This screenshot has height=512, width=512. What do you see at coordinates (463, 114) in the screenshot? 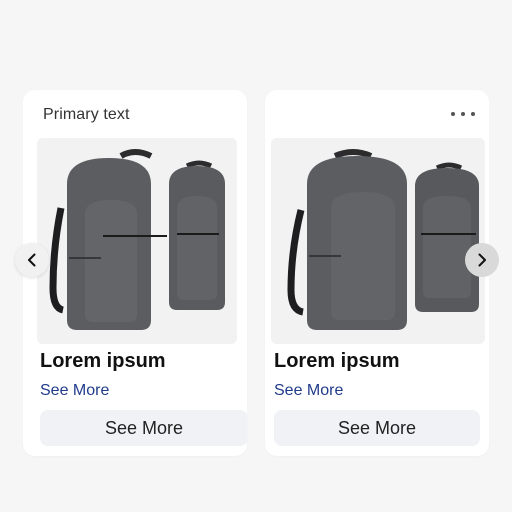
I see `more-horizontal-icon` at bounding box center [463, 114].